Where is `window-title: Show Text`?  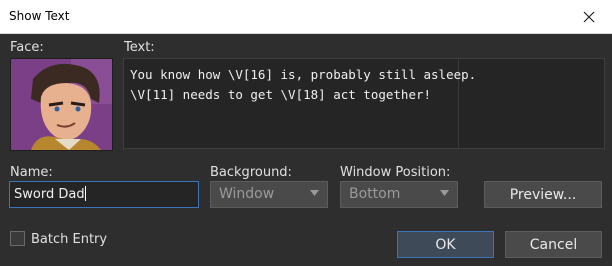 window-title: Show Text is located at coordinates (39, 16).